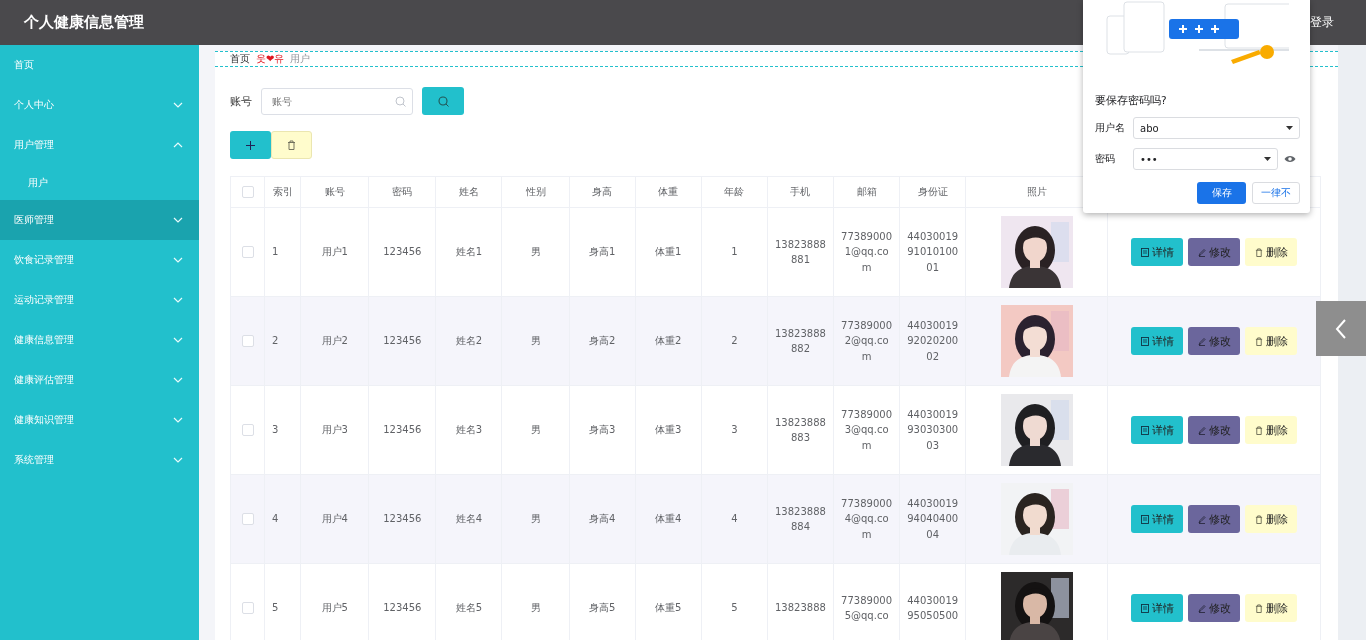  What do you see at coordinates (400, 101) in the screenshot?
I see `search-icon` at bounding box center [400, 101].